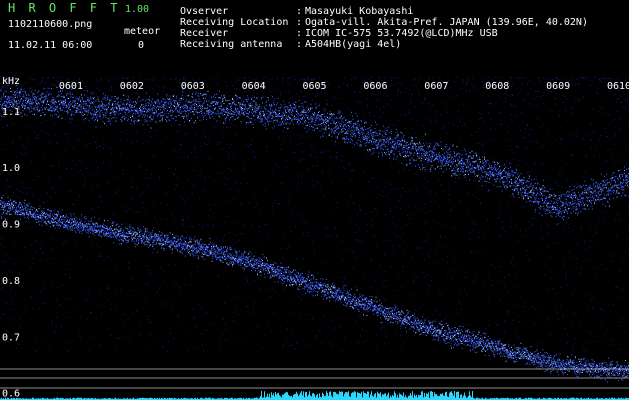  What do you see at coordinates (11, 394) in the screenshot?
I see `y-tick-0.6: 0.6` at bounding box center [11, 394].